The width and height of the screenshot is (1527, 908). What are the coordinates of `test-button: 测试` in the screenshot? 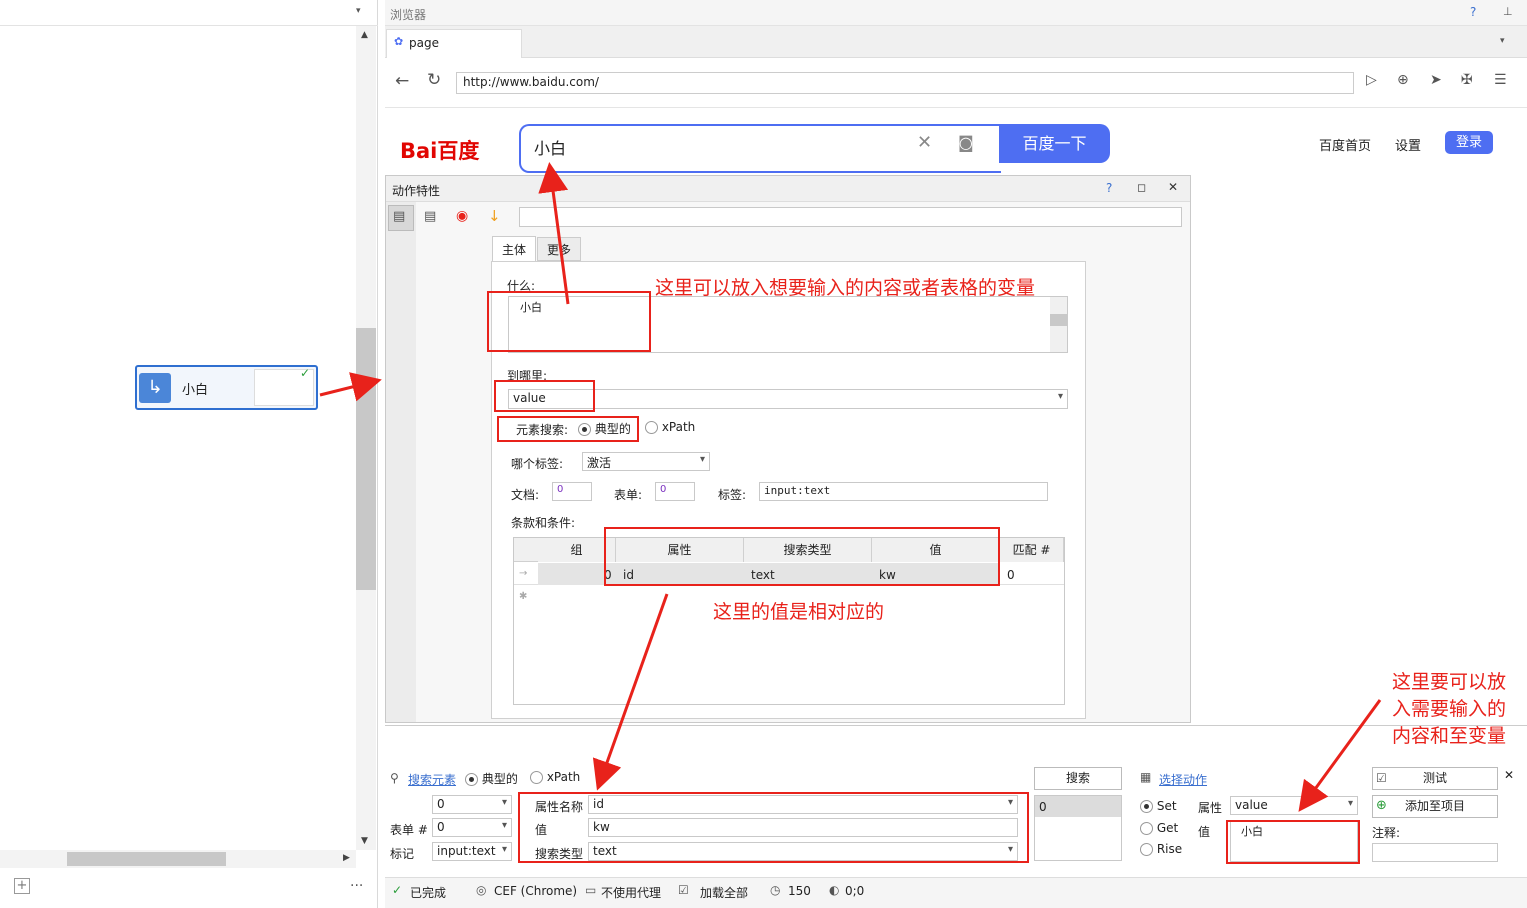 It's located at (1435, 778).